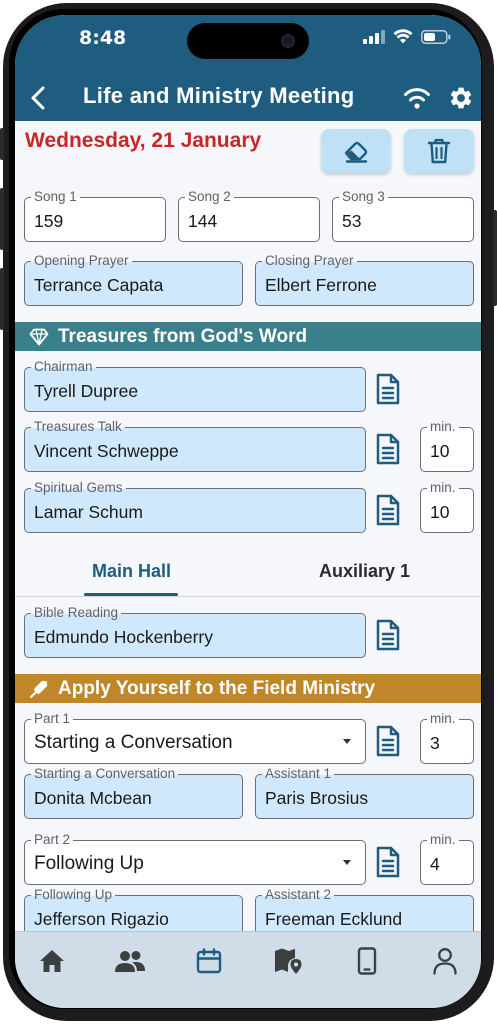 The height and width of the screenshot is (1024, 497). I want to click on closing-prayer-value: Elbert Ferrone, so click(321, 285).